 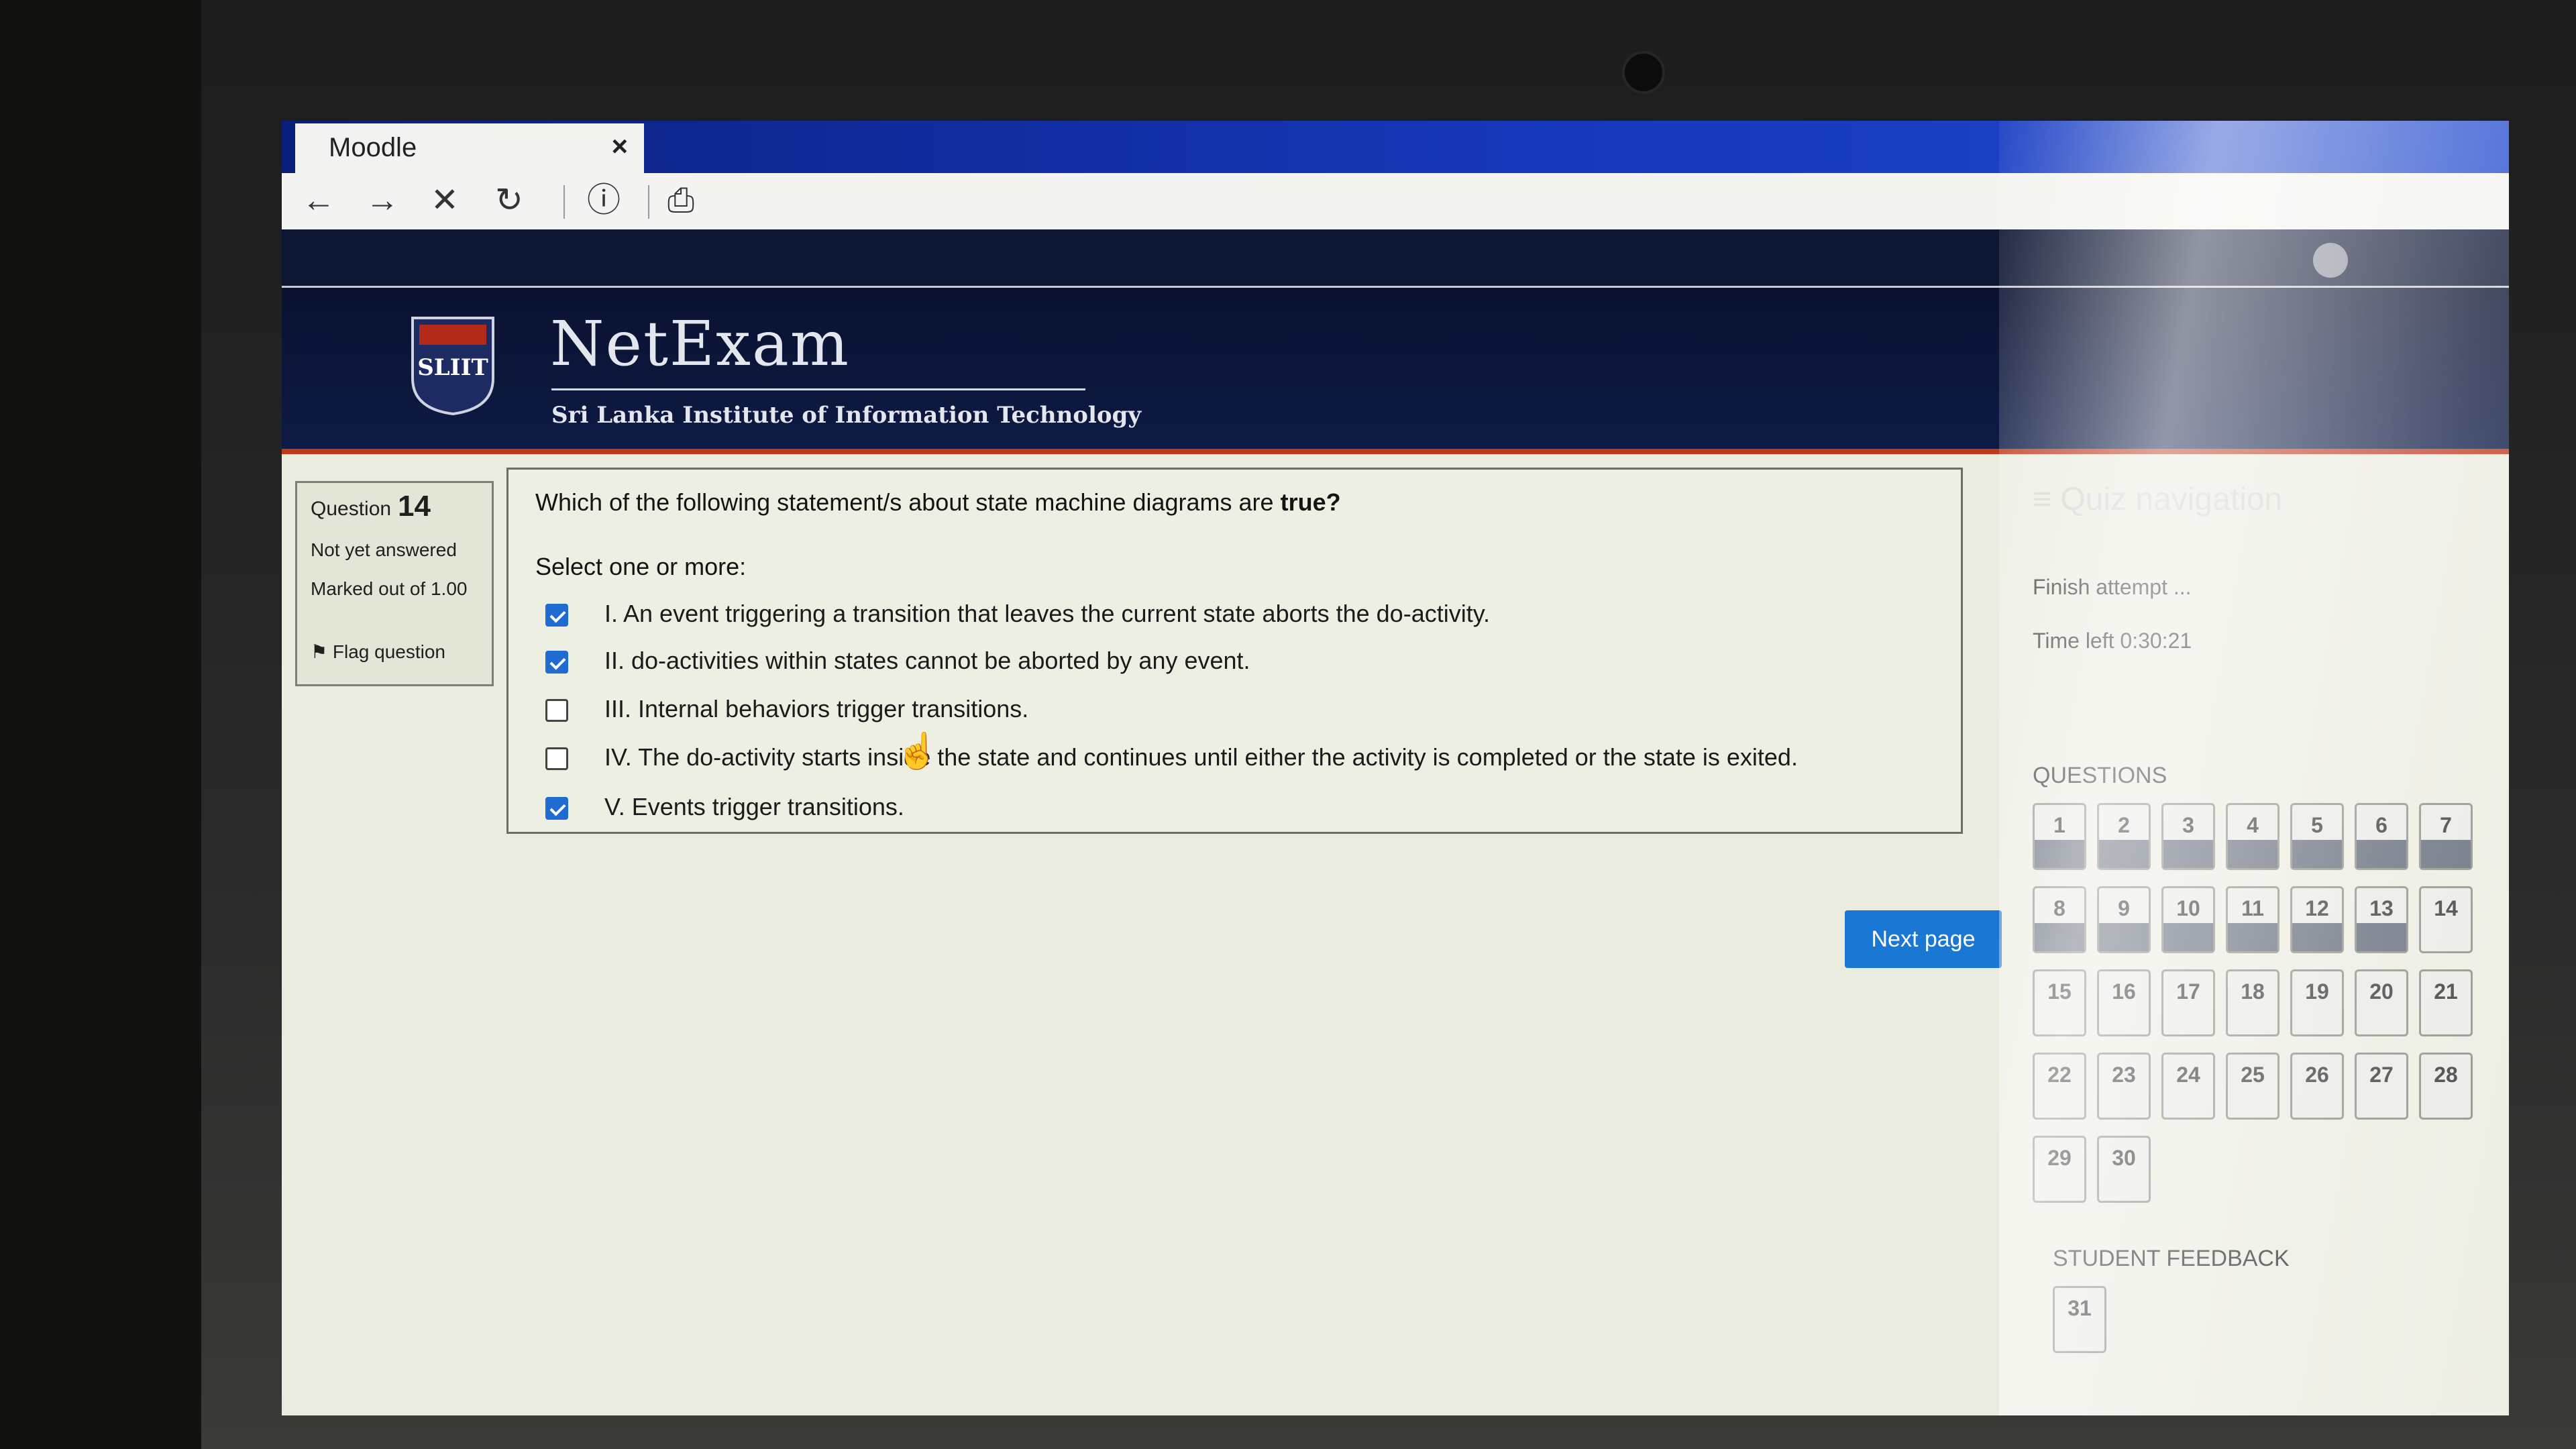 I want to click on quiz-nav-button-label: 7, so click(x=2446, y=825).